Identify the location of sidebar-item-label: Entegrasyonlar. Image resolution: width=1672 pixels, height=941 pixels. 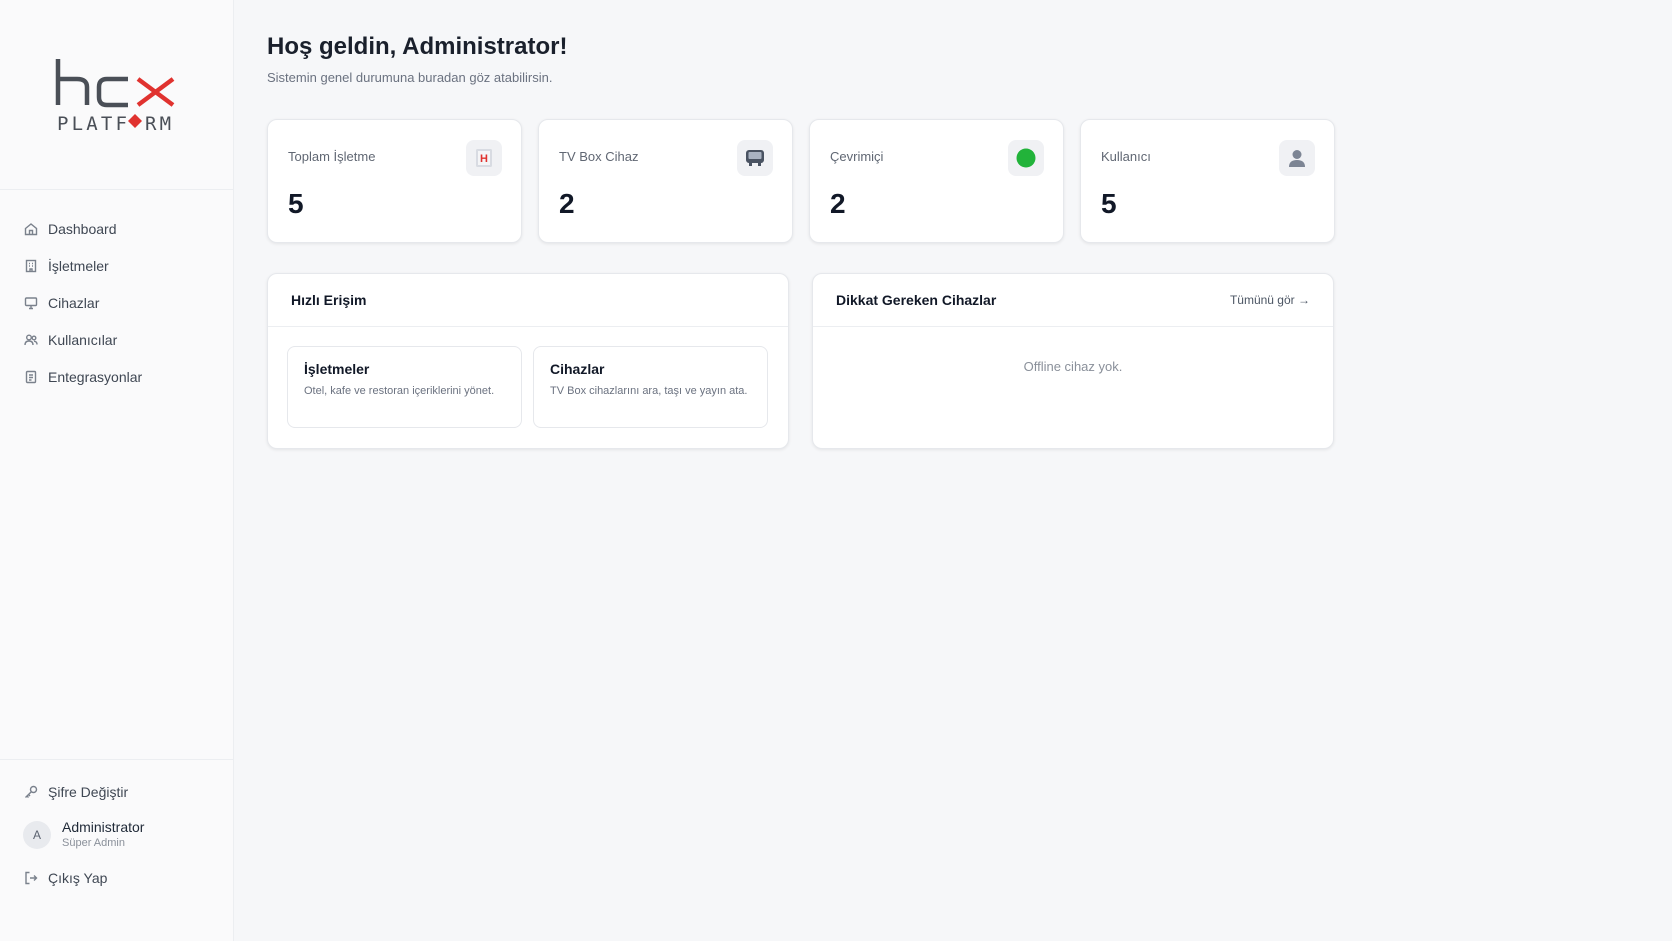
(95, 376).